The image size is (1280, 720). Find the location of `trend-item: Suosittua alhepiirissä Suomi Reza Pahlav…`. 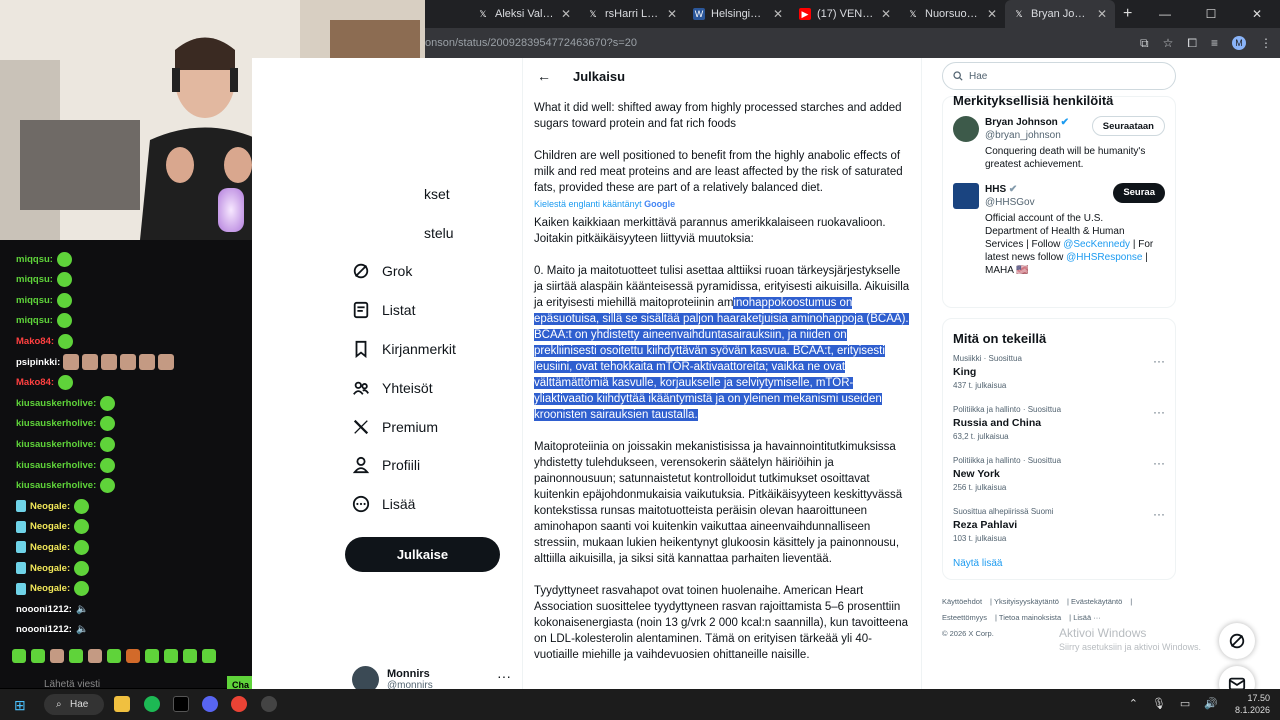

trend-item: Suosittua alhepiirissä Suomi Reza Pahlav… is located at coordinates (1059, 525).